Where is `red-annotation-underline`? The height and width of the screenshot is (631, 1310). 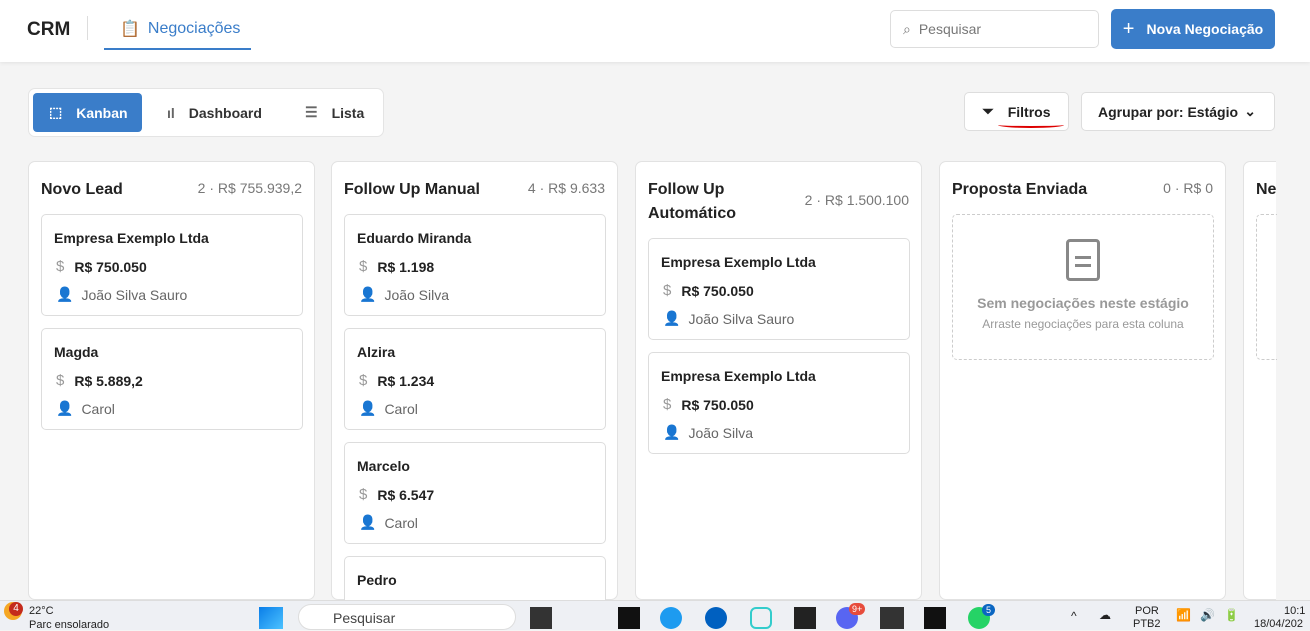
red-annotation-underline is located at coordinates (1031, 125).